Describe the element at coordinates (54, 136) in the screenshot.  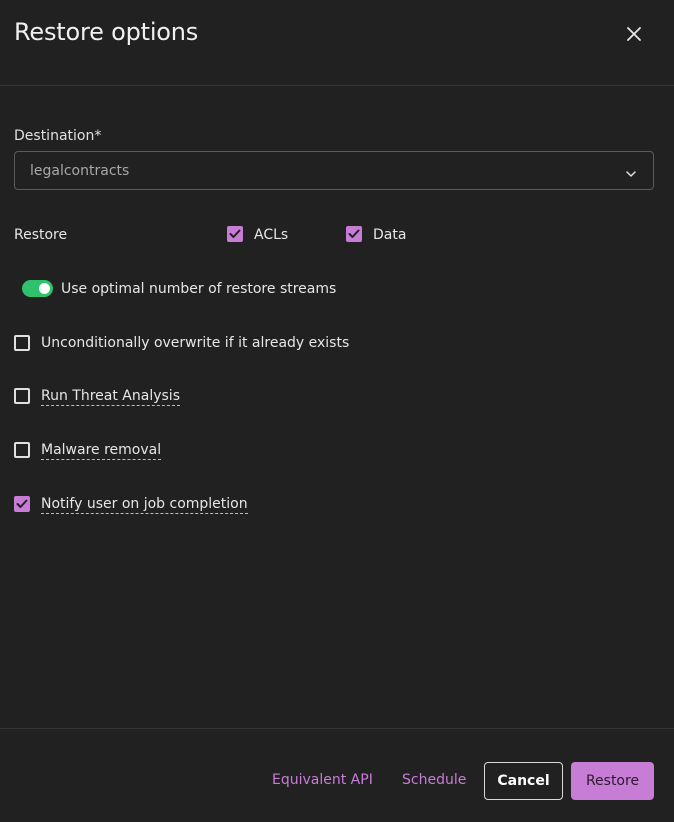
I see `destination-label-text: Destination` at that location.